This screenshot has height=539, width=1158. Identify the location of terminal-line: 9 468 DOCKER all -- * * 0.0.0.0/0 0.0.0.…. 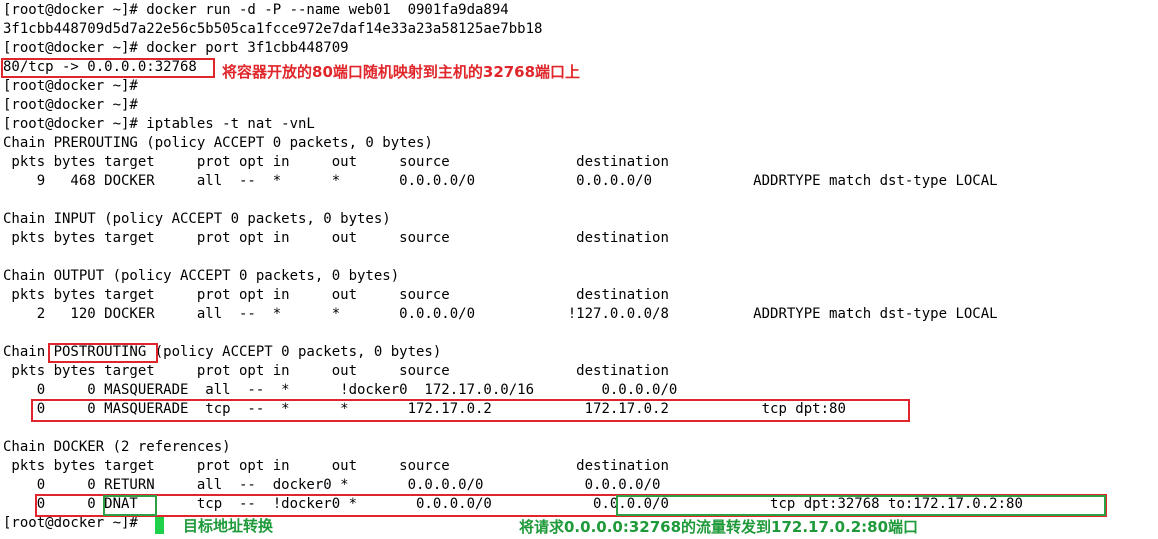
(500, 181).